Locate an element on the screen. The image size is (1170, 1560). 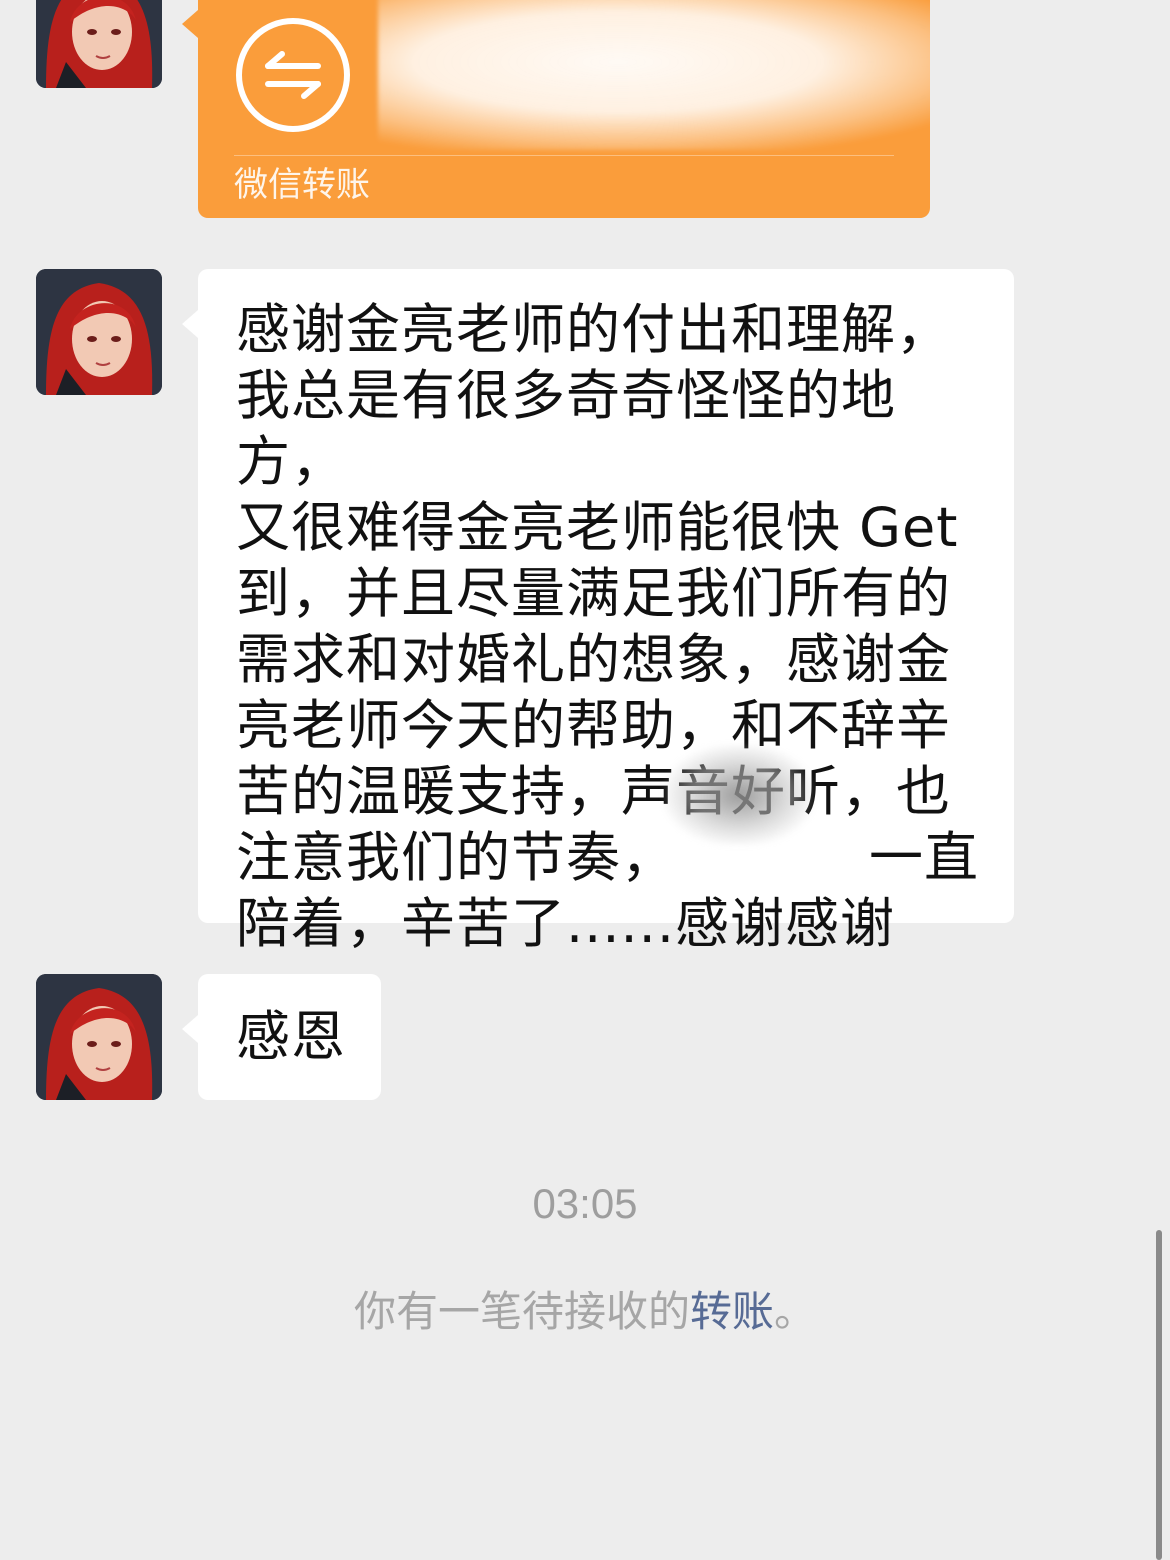
message-text: 感恩 is located at coordinates (291, 1036).